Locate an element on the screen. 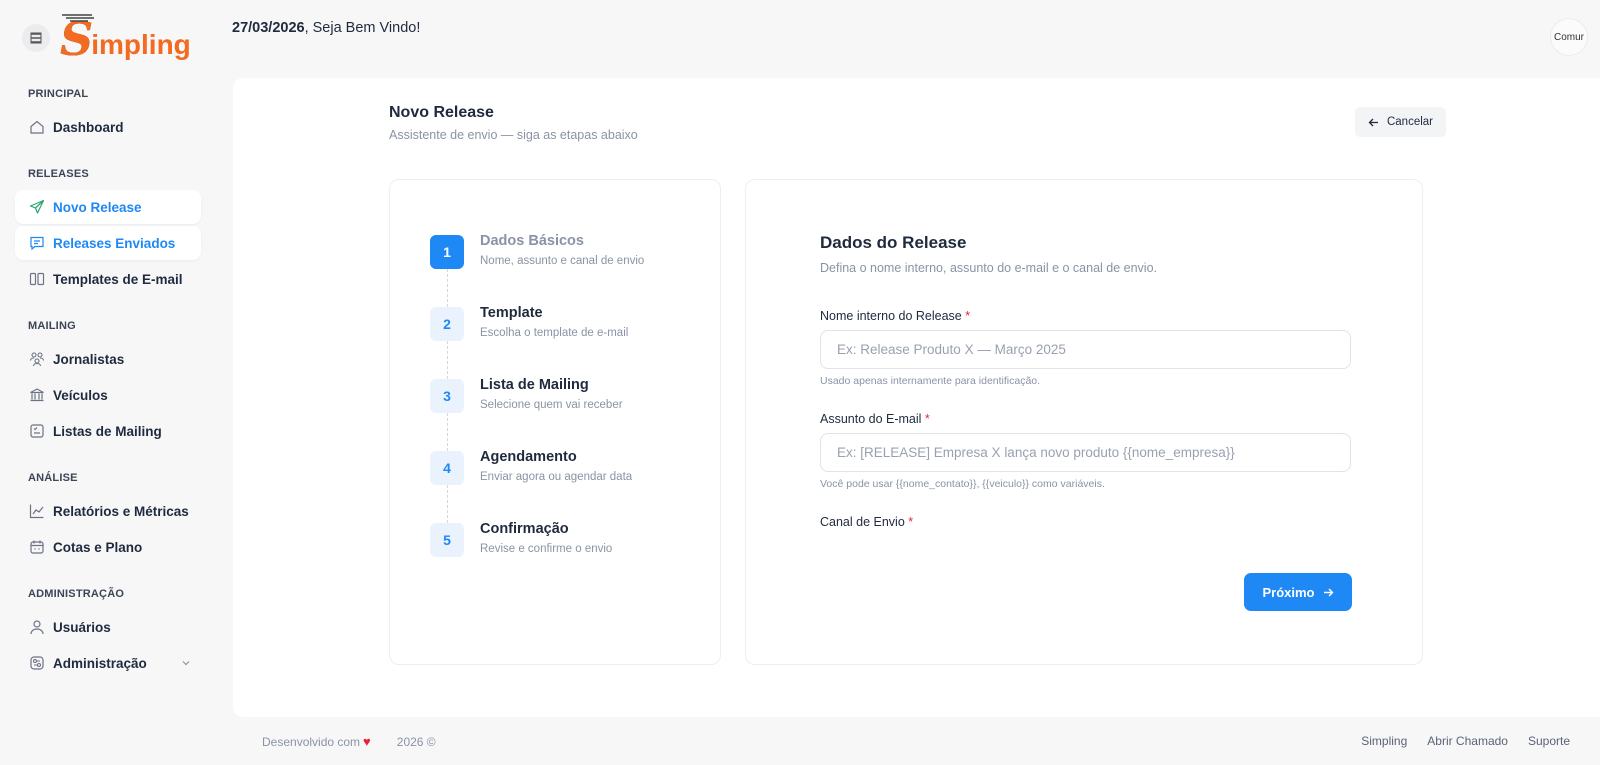 Image resolution: width=1600 pixels, height=765 pixels. arrow-right-icon is located at coordinates (1328, 592).